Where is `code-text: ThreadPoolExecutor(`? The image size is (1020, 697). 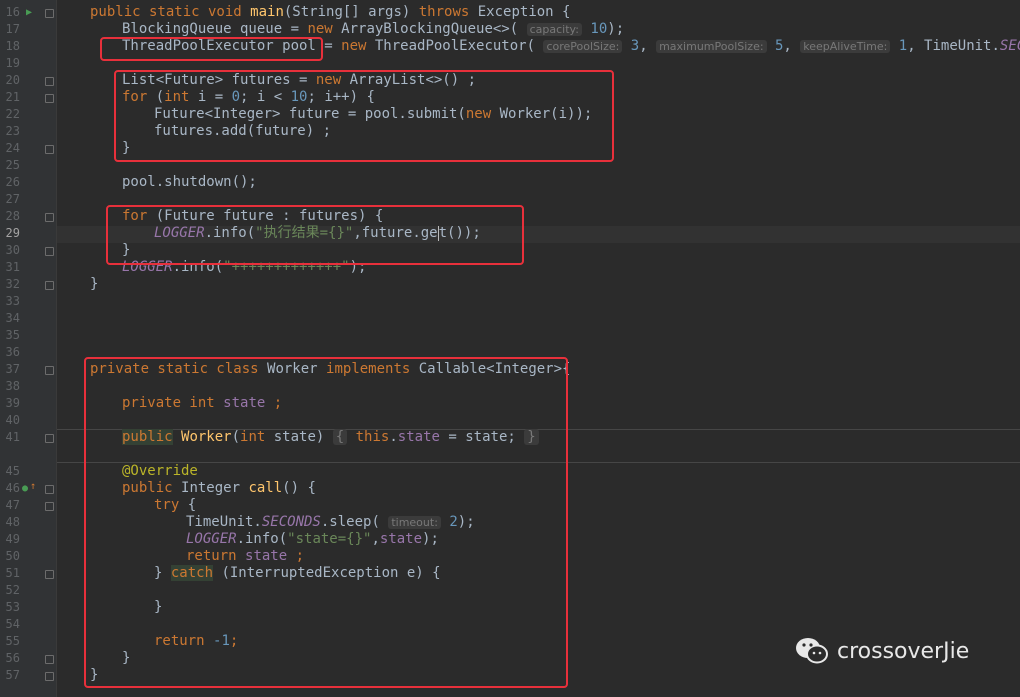 code-text: ThreadPoolExecutor( is located at coordinates (455, 46).